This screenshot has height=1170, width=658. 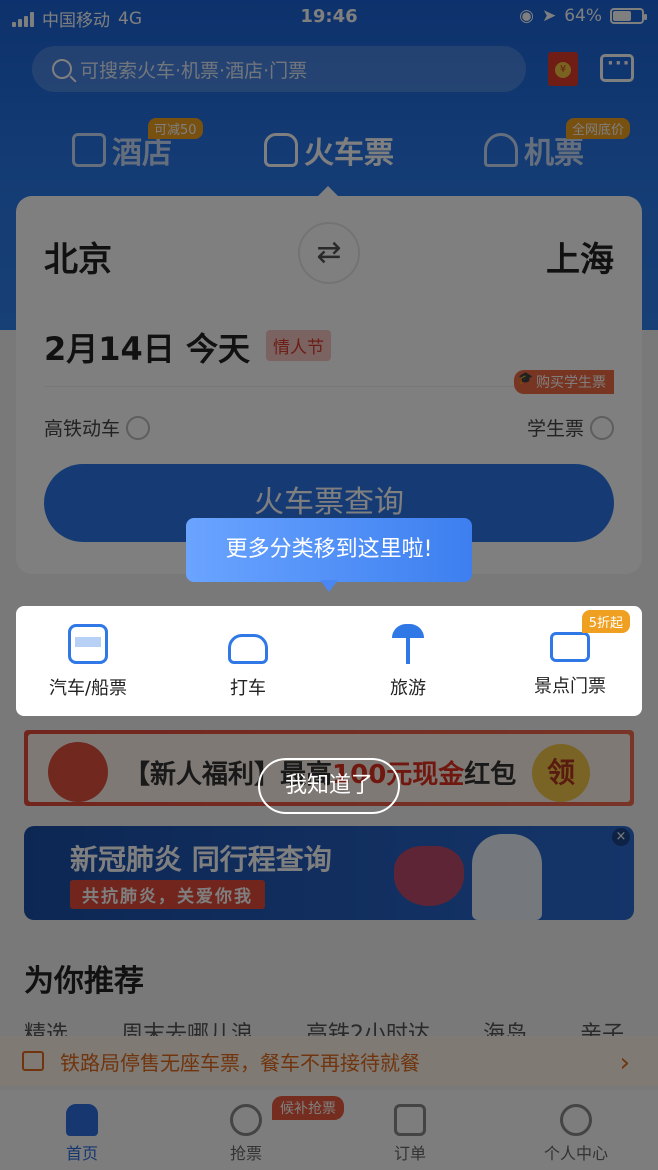 I want to click on category-attraction-tickets: 景点门票, so click(x=570, y=661).